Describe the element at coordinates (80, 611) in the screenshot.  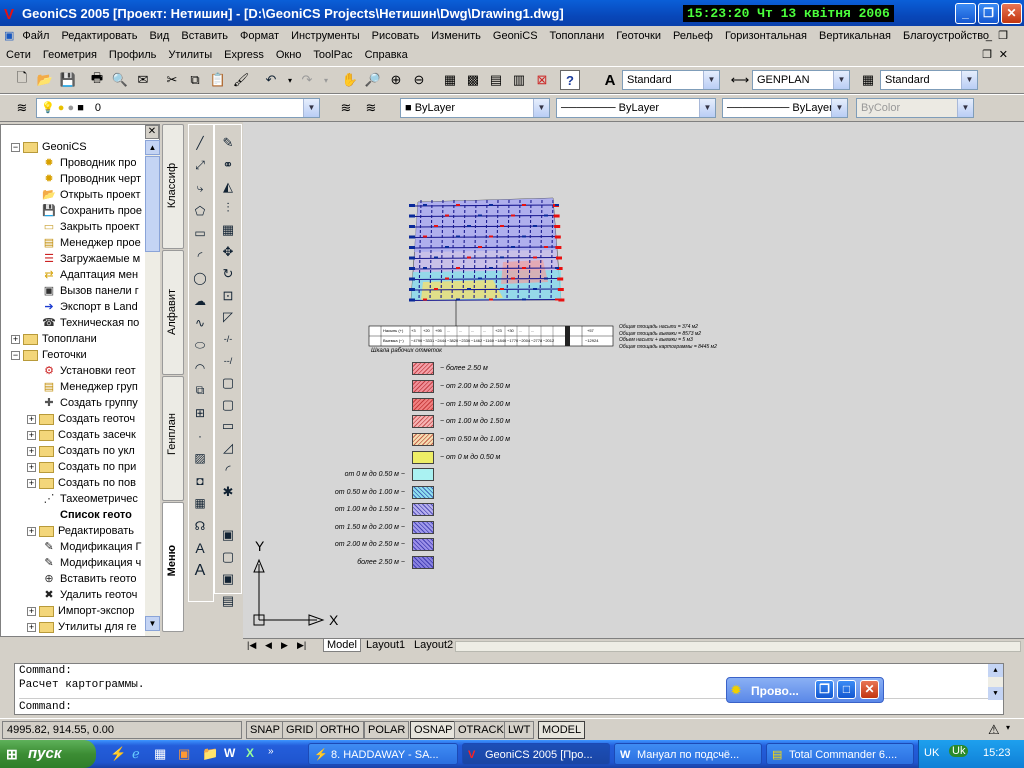
I see `tree-item: + Импорт-экспор` at that location.